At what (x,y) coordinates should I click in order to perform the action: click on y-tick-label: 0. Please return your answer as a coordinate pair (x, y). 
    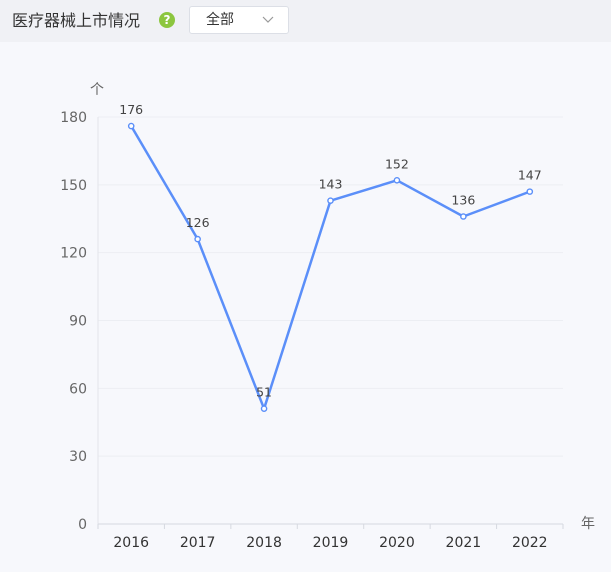
    Looking at the image, I should click on (82, 525).